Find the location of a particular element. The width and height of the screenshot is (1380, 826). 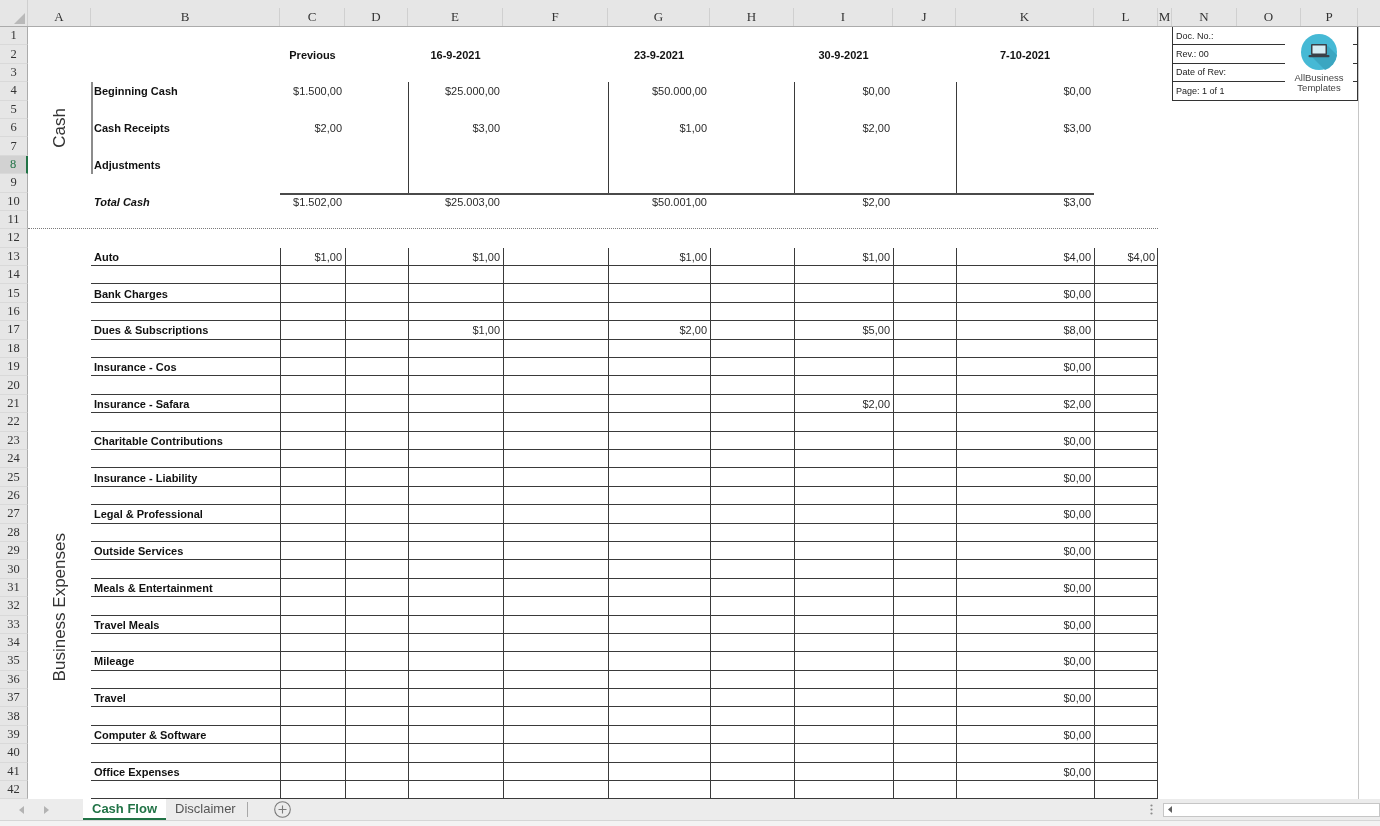

total-amount: $50.001,00 is located at coordinates (679, 201).